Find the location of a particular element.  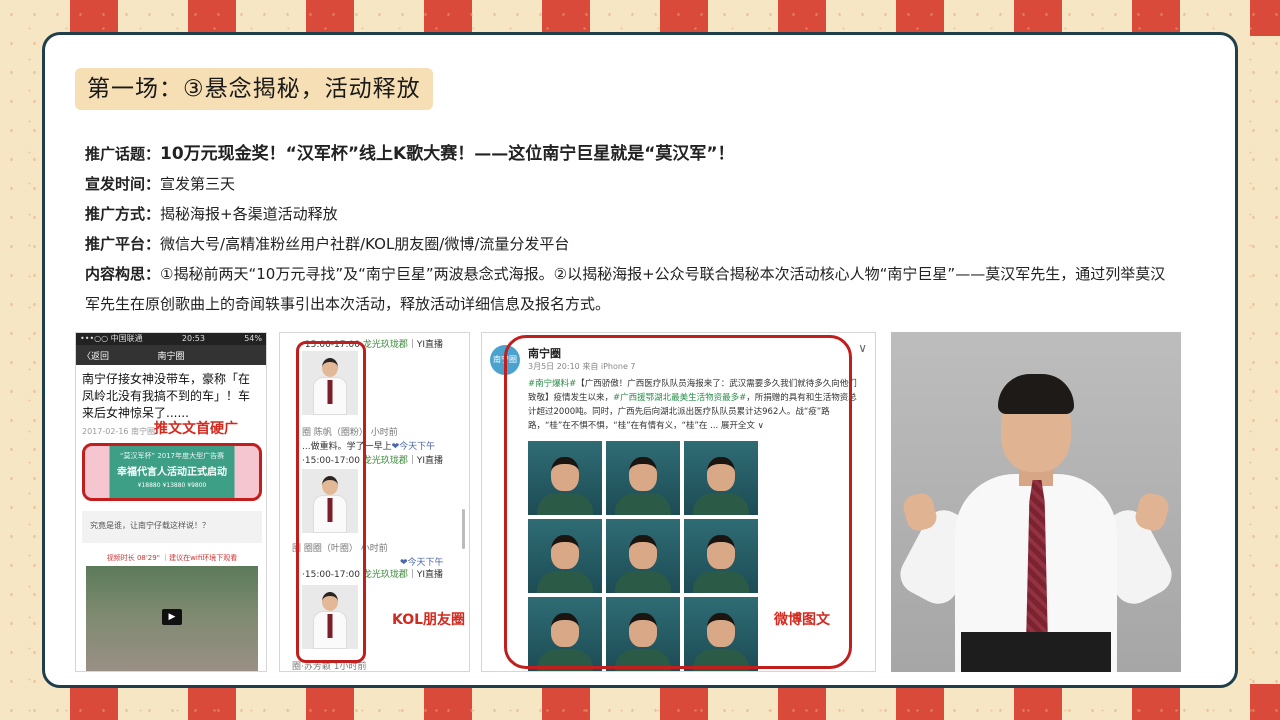

header-ad-label: 推文文首硬广 is located at coordinates (196, 429).